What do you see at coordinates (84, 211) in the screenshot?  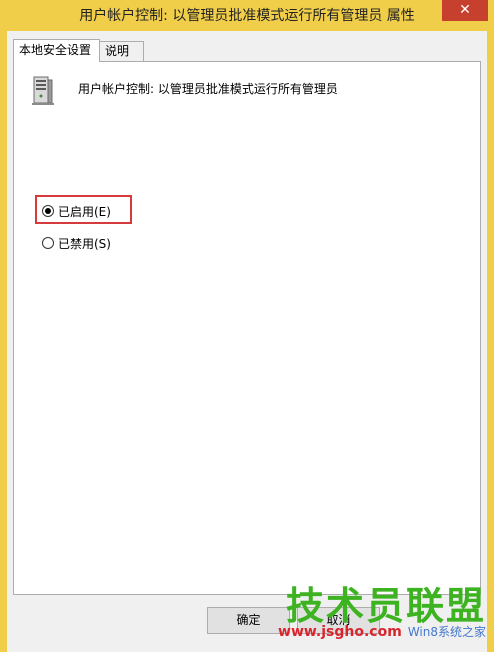 I see `enabled-radio-label: 已启用(E)` at bounding box center [84, 211].